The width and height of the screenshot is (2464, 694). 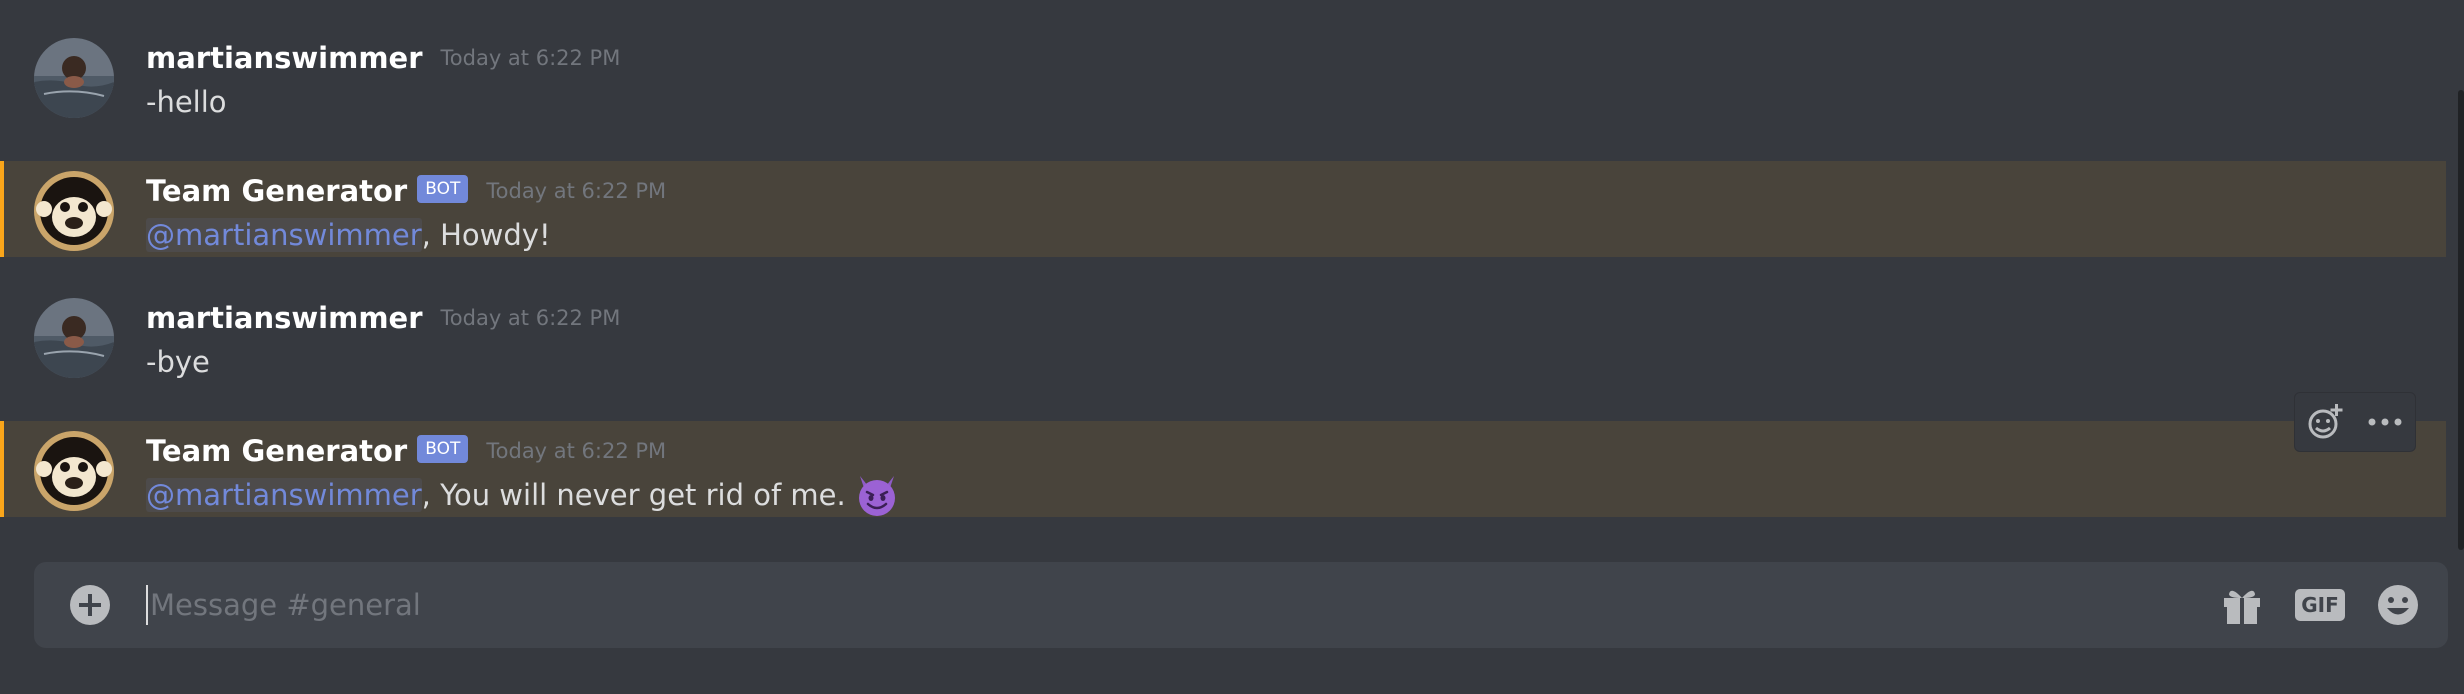 I want to click on message-text: , Howdy!, so click(x=486, y=235).